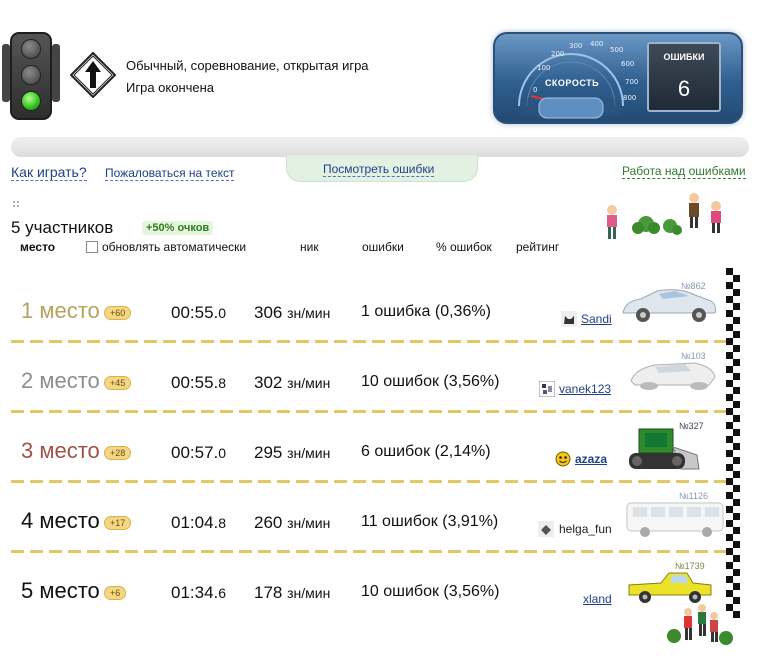 The height and width of the screenshot is (658, 760). I want to click on speed-tick: 800, so click(630, 98).